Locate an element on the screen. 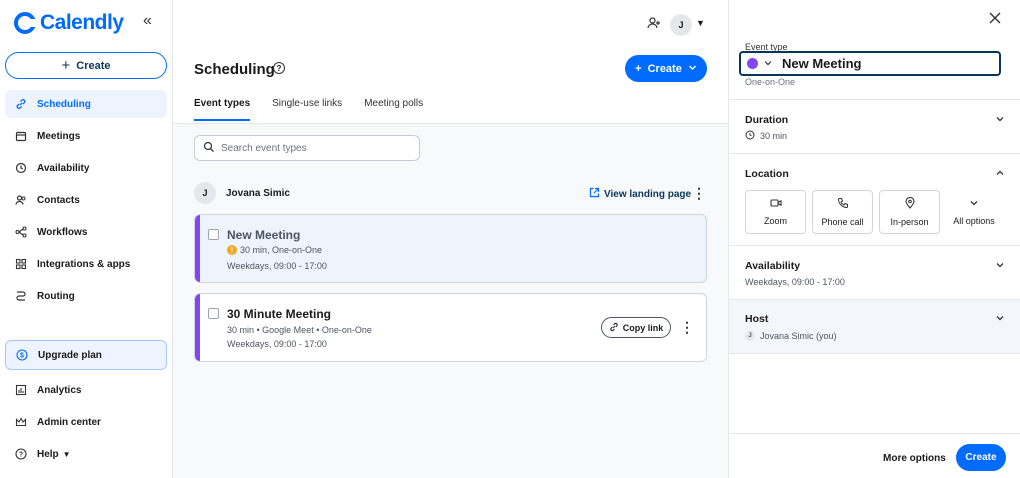 This screenshot has width=1020, height=478. sidebar-item-workflows: Workflows is located at coordinates (86, 232).